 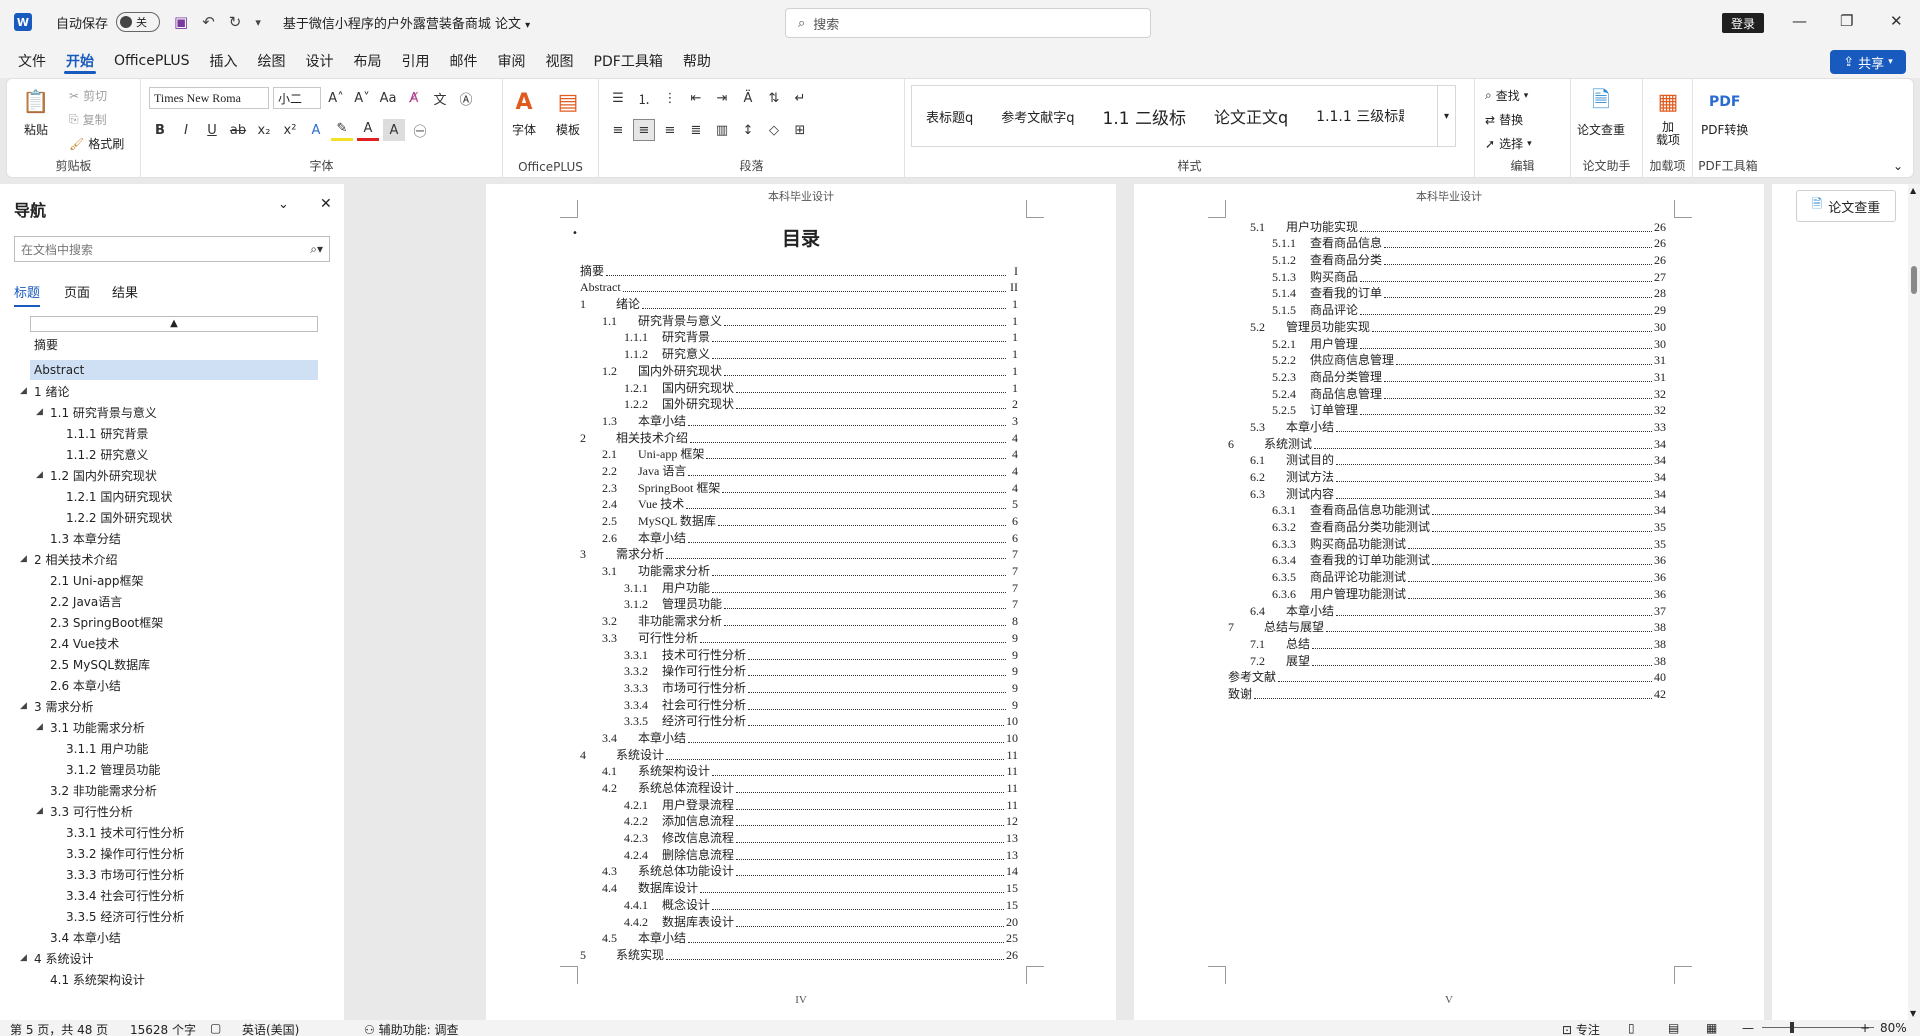 What do you see at coordinates (208, 22) in the screenshot?
I see `undo-icon: ↶` at bounding box center [208, 22].